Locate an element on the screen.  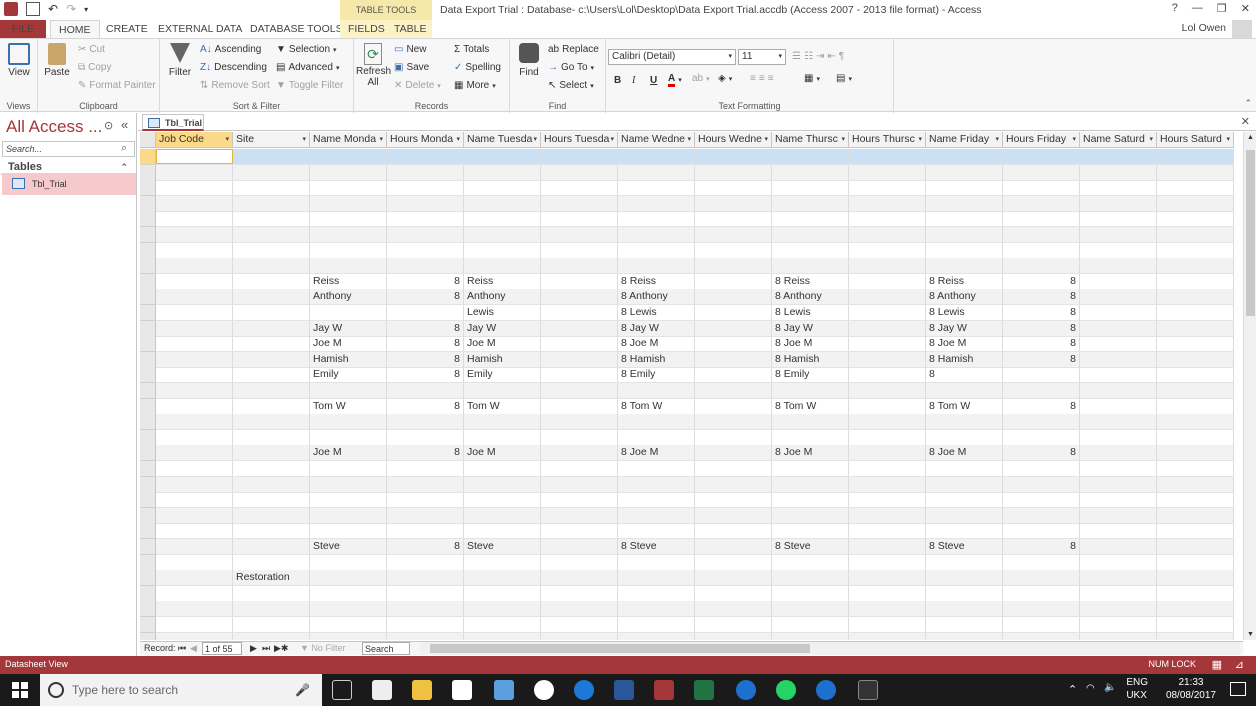
table-cell: 8 Emily is located at coordinates (810, 375).